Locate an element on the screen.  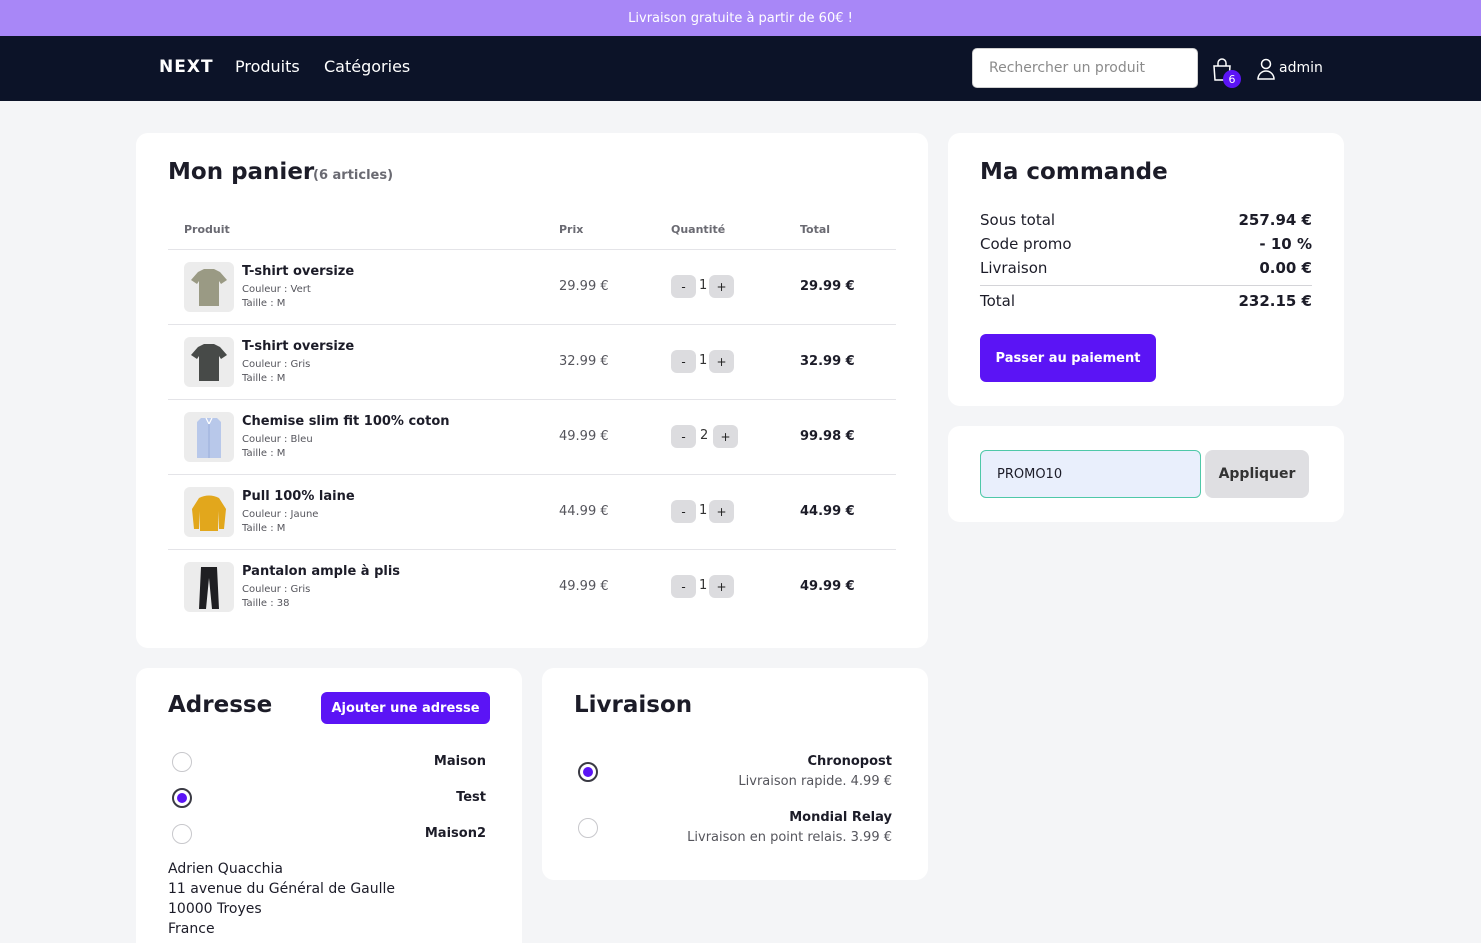
column-header-price: Prix is located at coordinates (571, 229).